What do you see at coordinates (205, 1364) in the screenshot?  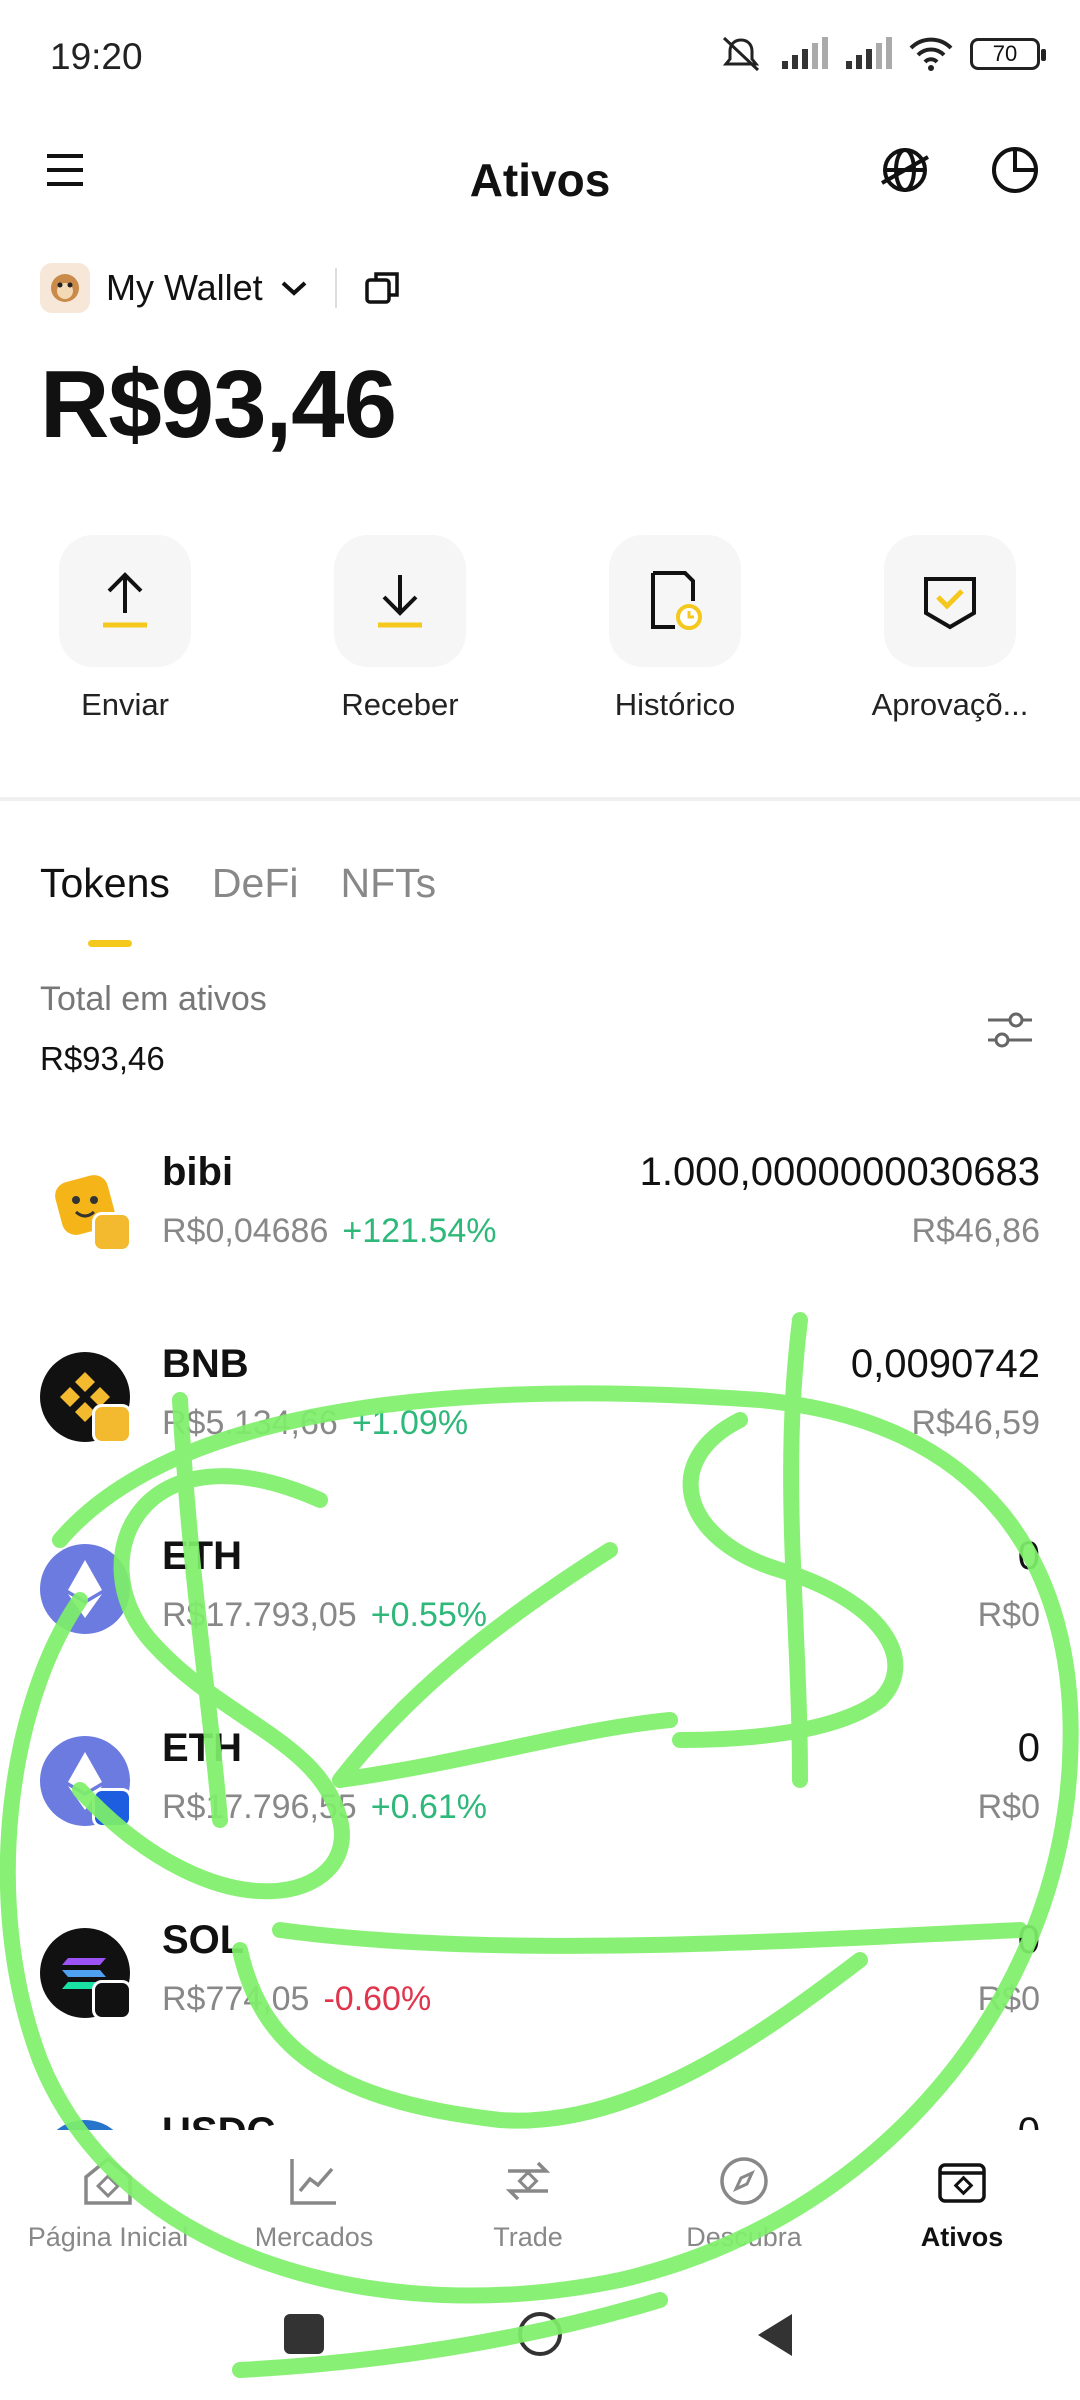 I see `token-name: BNB` at bounding box center [205, 1364].